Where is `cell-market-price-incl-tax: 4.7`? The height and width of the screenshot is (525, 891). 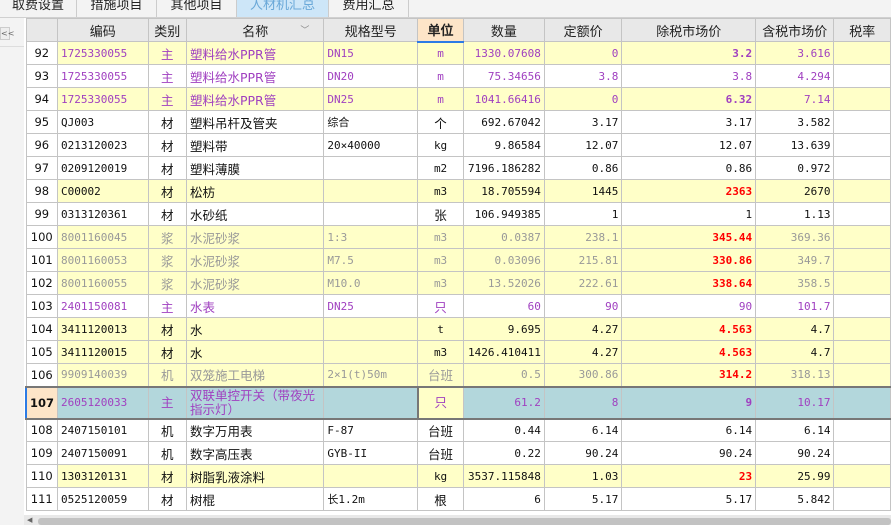 cell-market-price-incl-tax: 4.7 is located at coordinates (795, 352).